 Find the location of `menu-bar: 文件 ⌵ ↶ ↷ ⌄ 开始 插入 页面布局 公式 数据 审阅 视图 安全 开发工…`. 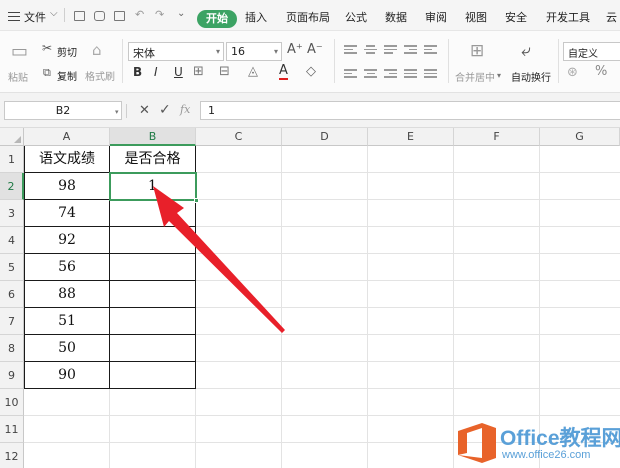

menu-bar: 文件 ⌵ ↶ ↷ ⌄ 开始 插入 页面布局 公式 数据 审阅 视图 安全 开发工… is located at coordinates (310, 15).